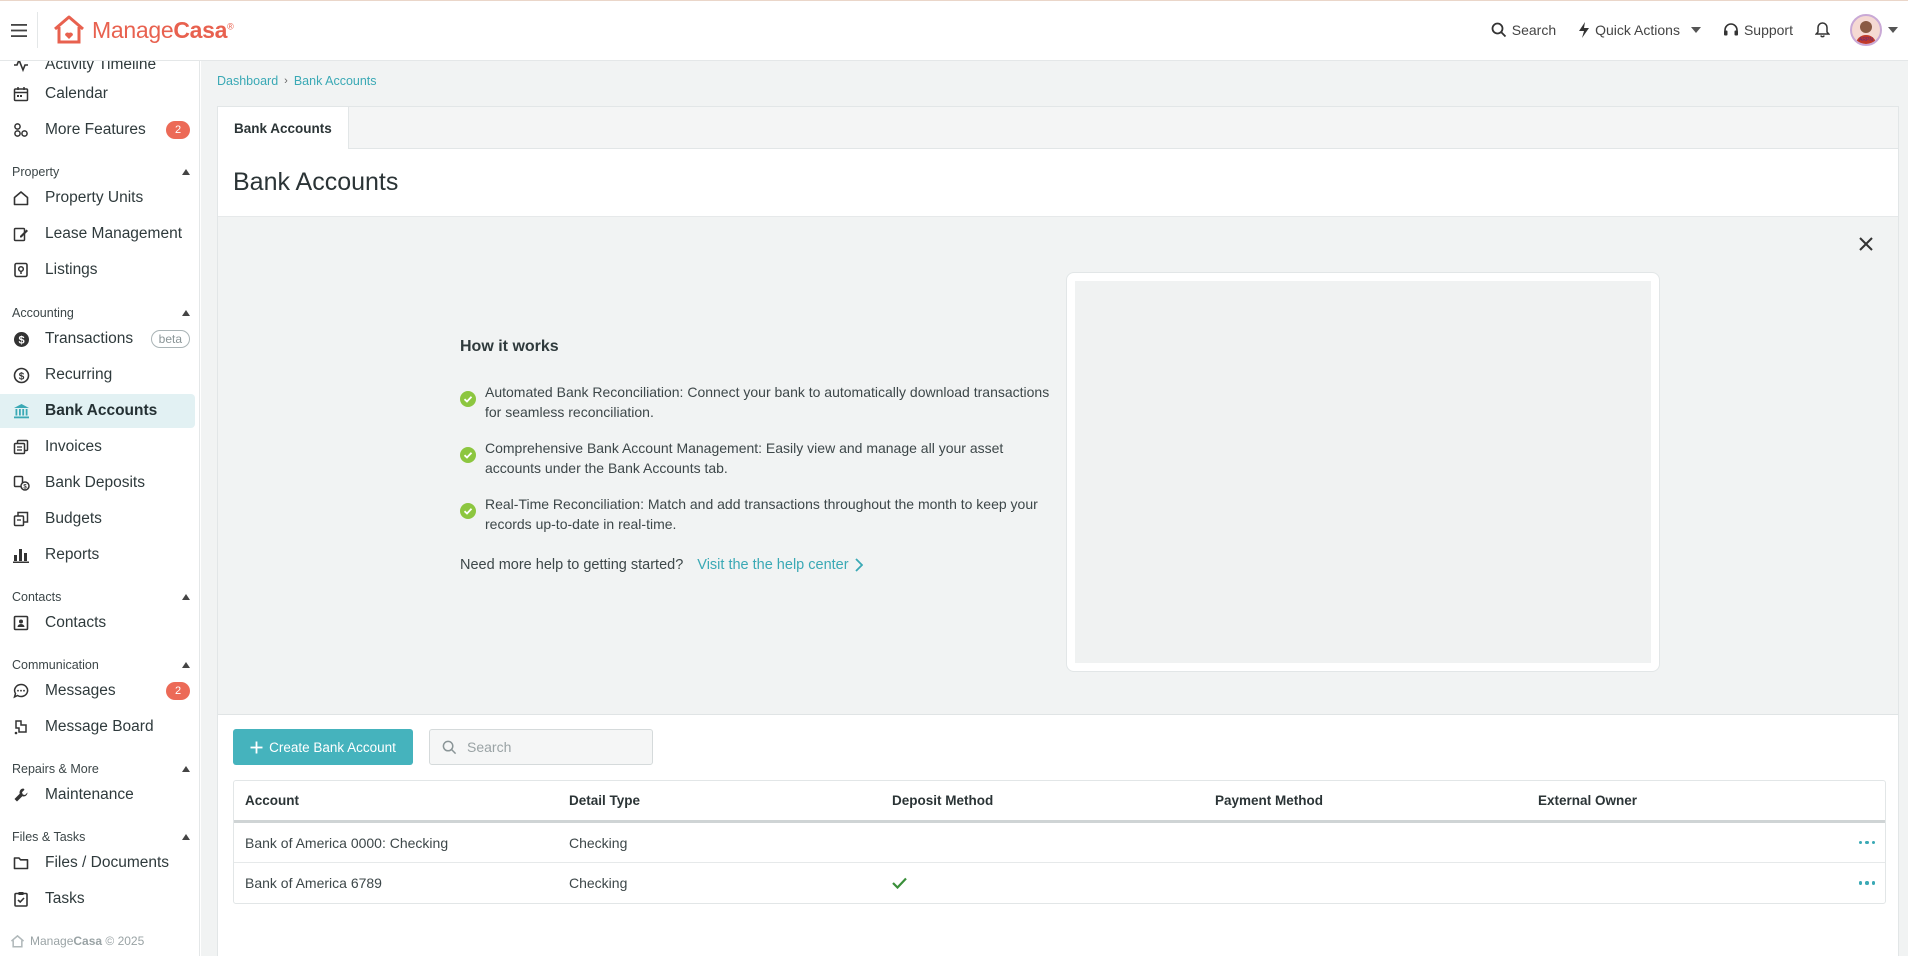  I want to click on column-header-detail-type: Detail Type, so click(718, 800).